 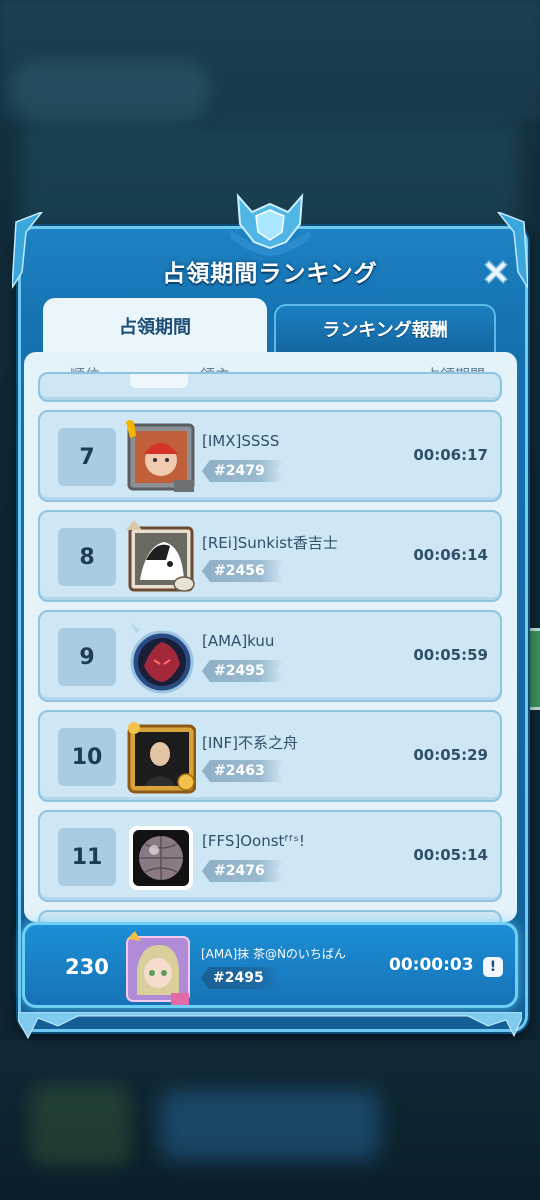 I want to click on my-occupation-time: 00:00:03, so click(x=431, y=965).